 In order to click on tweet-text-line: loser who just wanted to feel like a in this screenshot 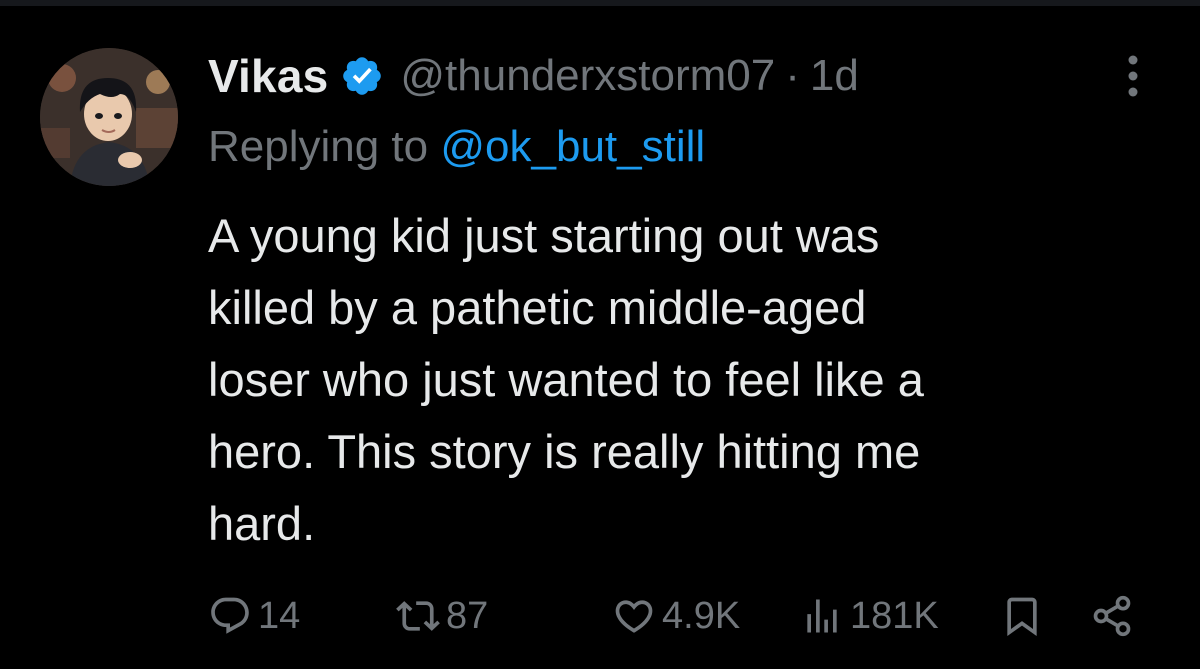, I will do `click(566, 379)`.